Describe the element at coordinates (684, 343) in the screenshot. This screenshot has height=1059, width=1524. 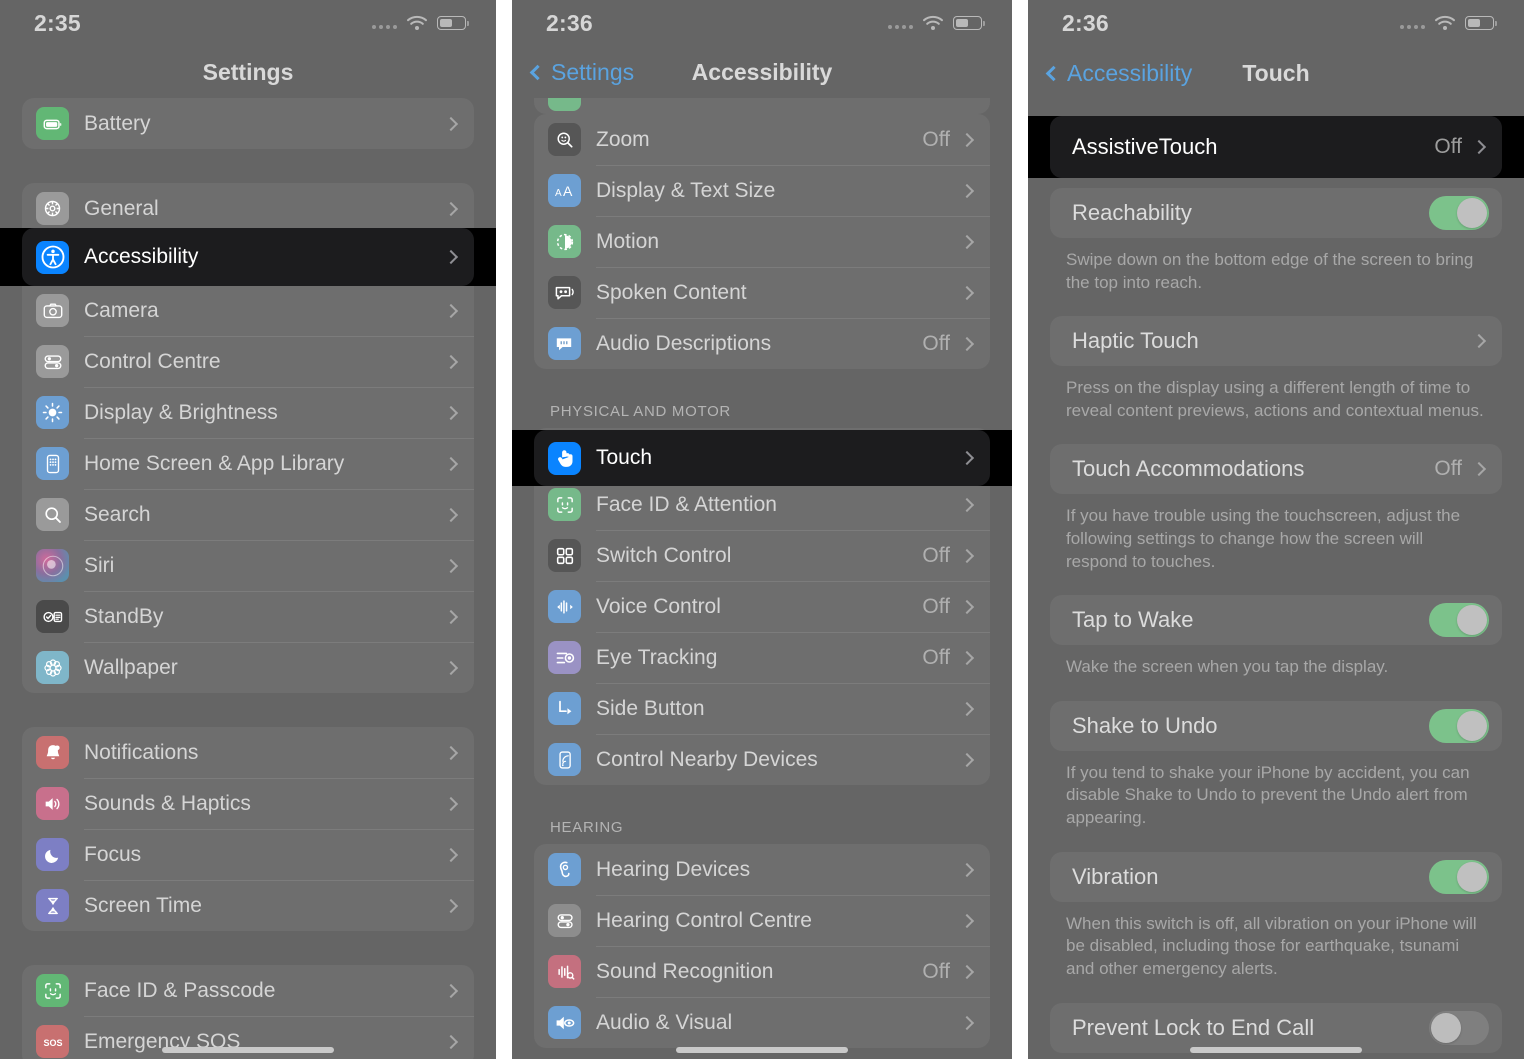
I see `list-item-label: Audio Descriptions` at that location.